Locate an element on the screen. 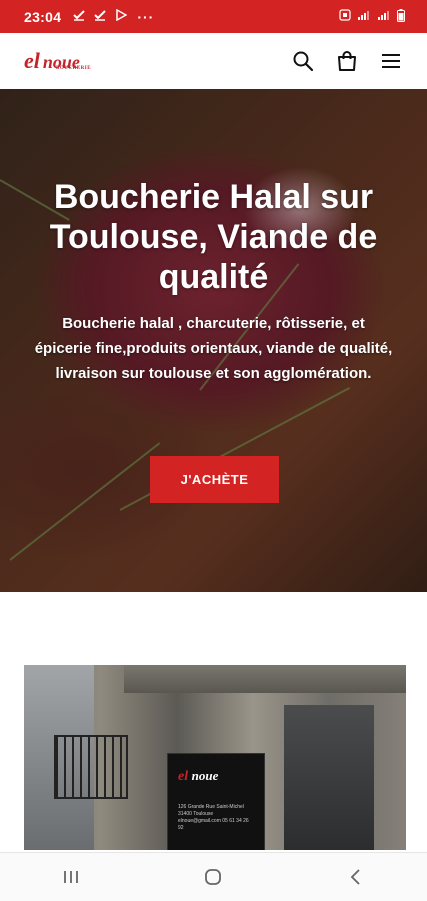  back-icon is located at coordinates (356, 877).